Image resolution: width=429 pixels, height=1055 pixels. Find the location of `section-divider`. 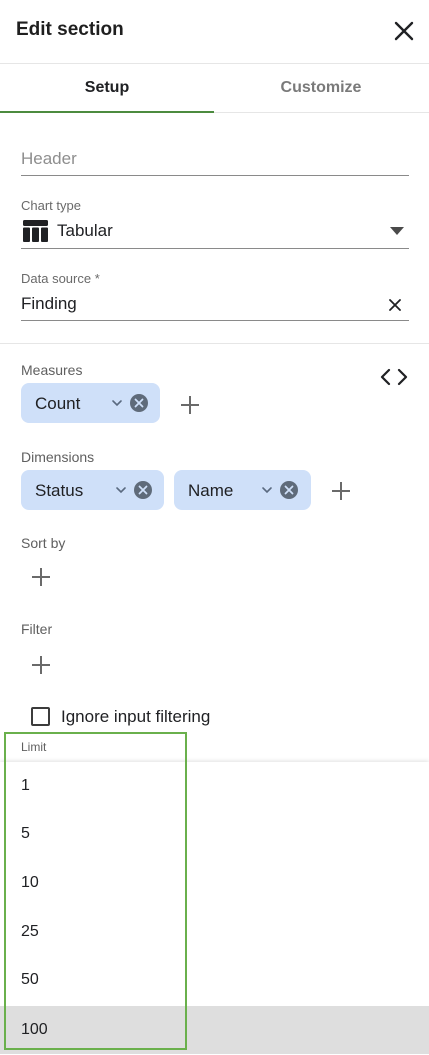

section-divider is located at coordinates (214, 343).